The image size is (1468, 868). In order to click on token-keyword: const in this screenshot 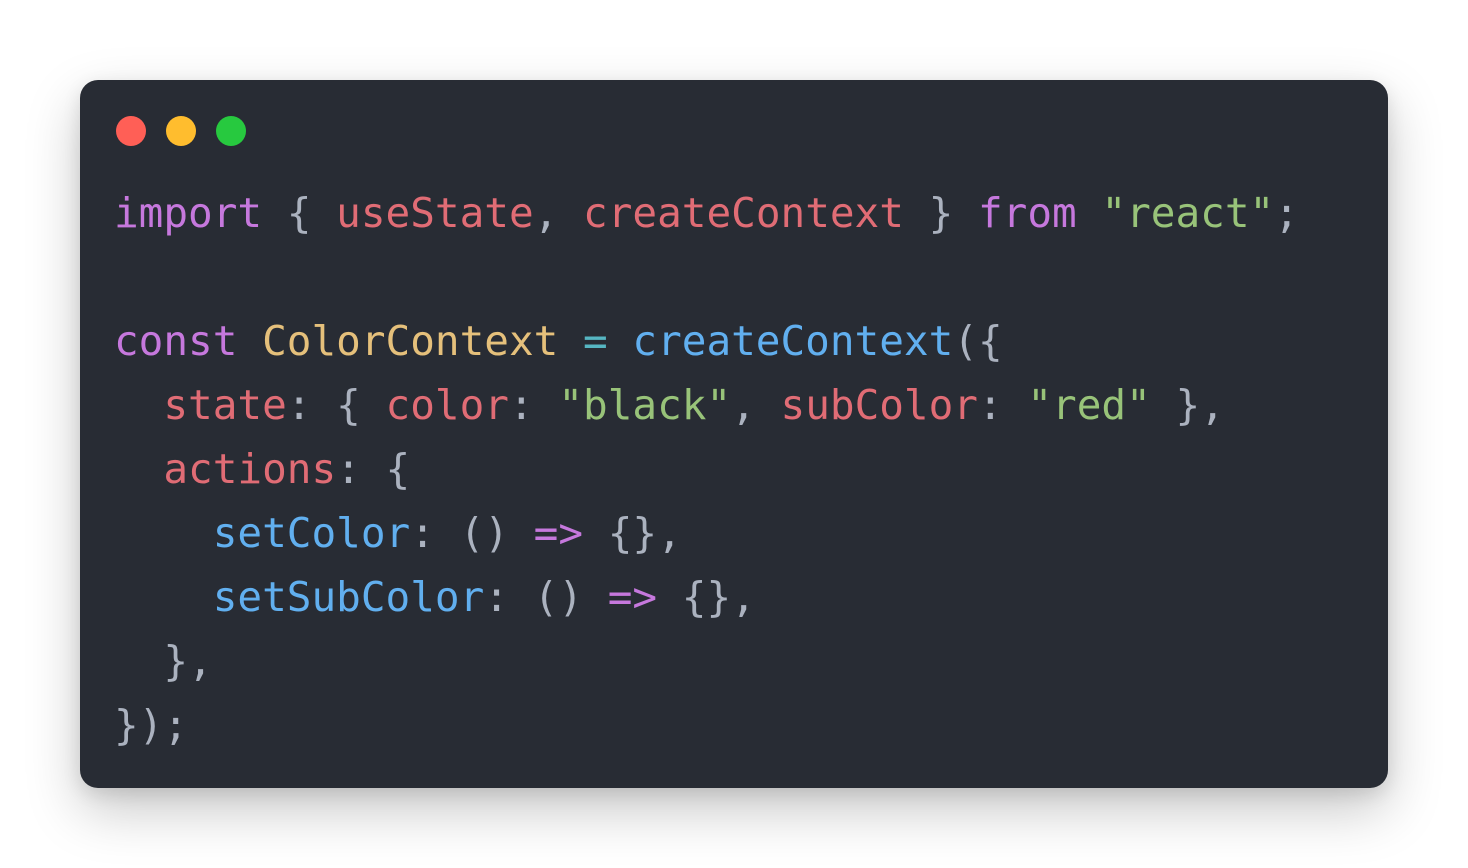, I will do `click(176, 341)`.